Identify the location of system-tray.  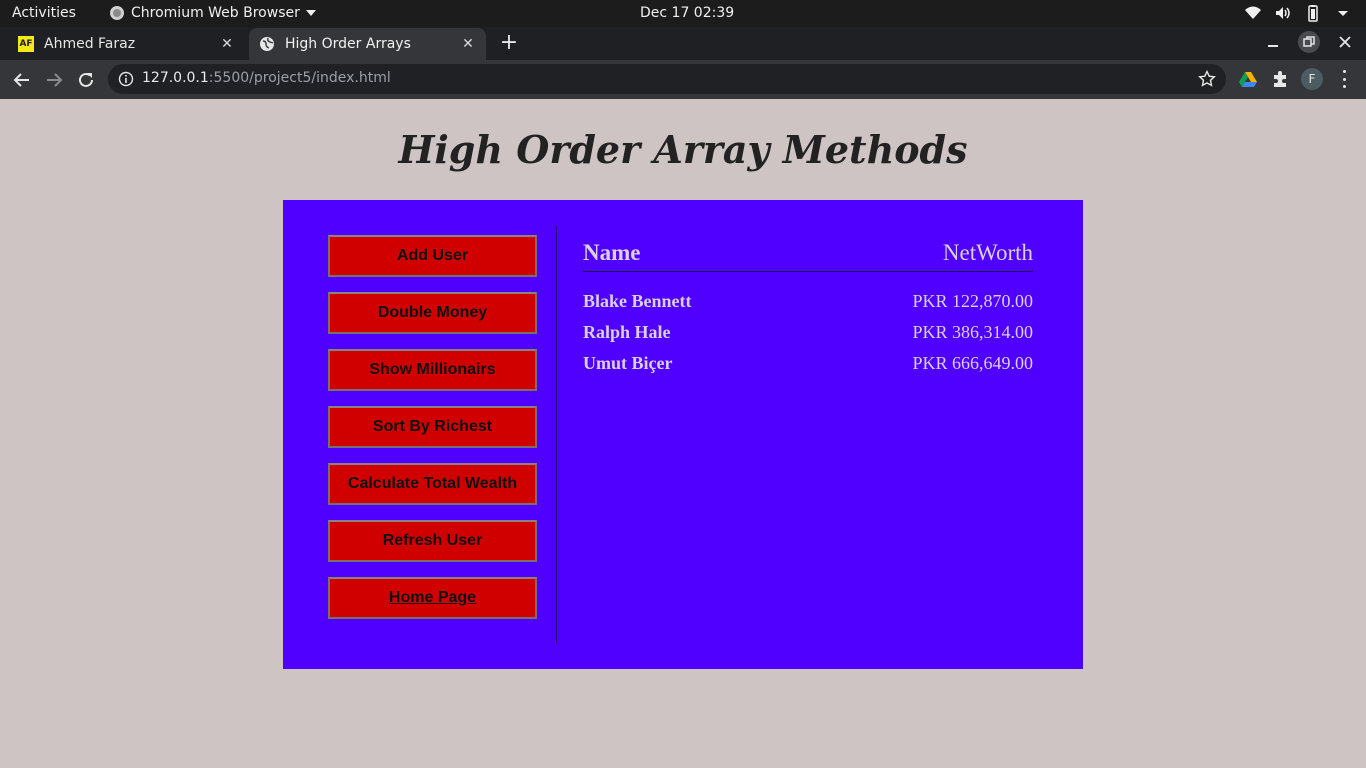
(1298, 13).